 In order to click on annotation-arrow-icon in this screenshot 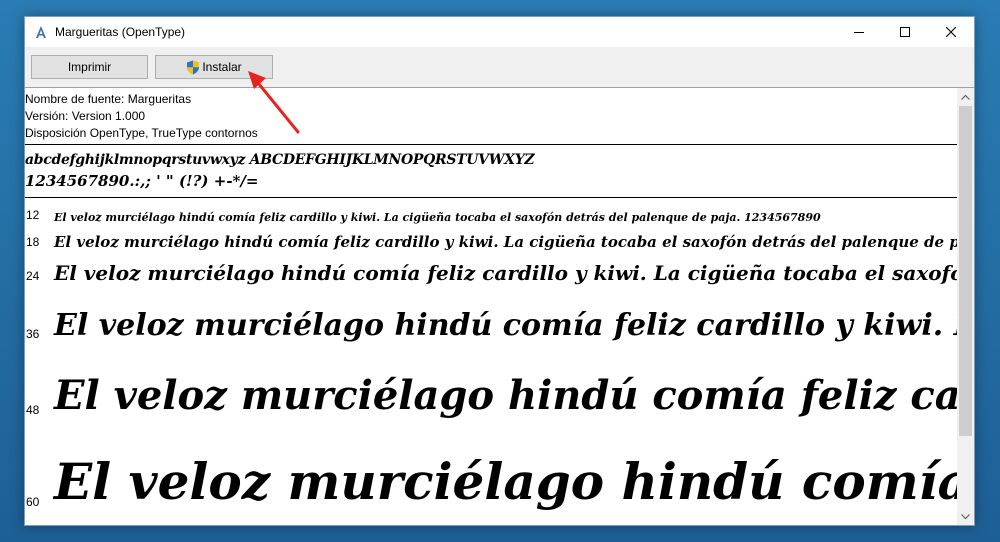, I will do `click(274, 102)`.